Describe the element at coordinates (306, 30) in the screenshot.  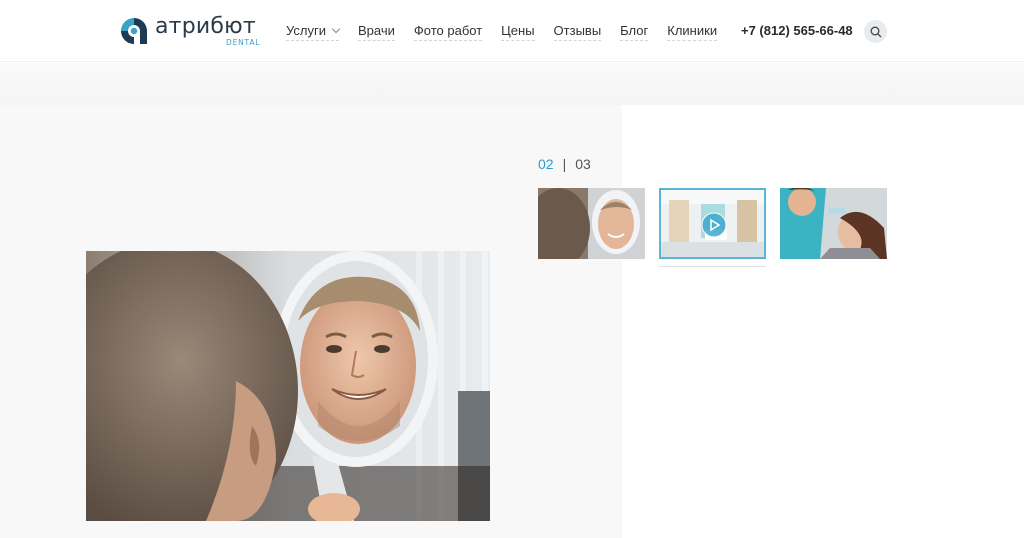
I see `nav-item-label: Услуги` at that location.